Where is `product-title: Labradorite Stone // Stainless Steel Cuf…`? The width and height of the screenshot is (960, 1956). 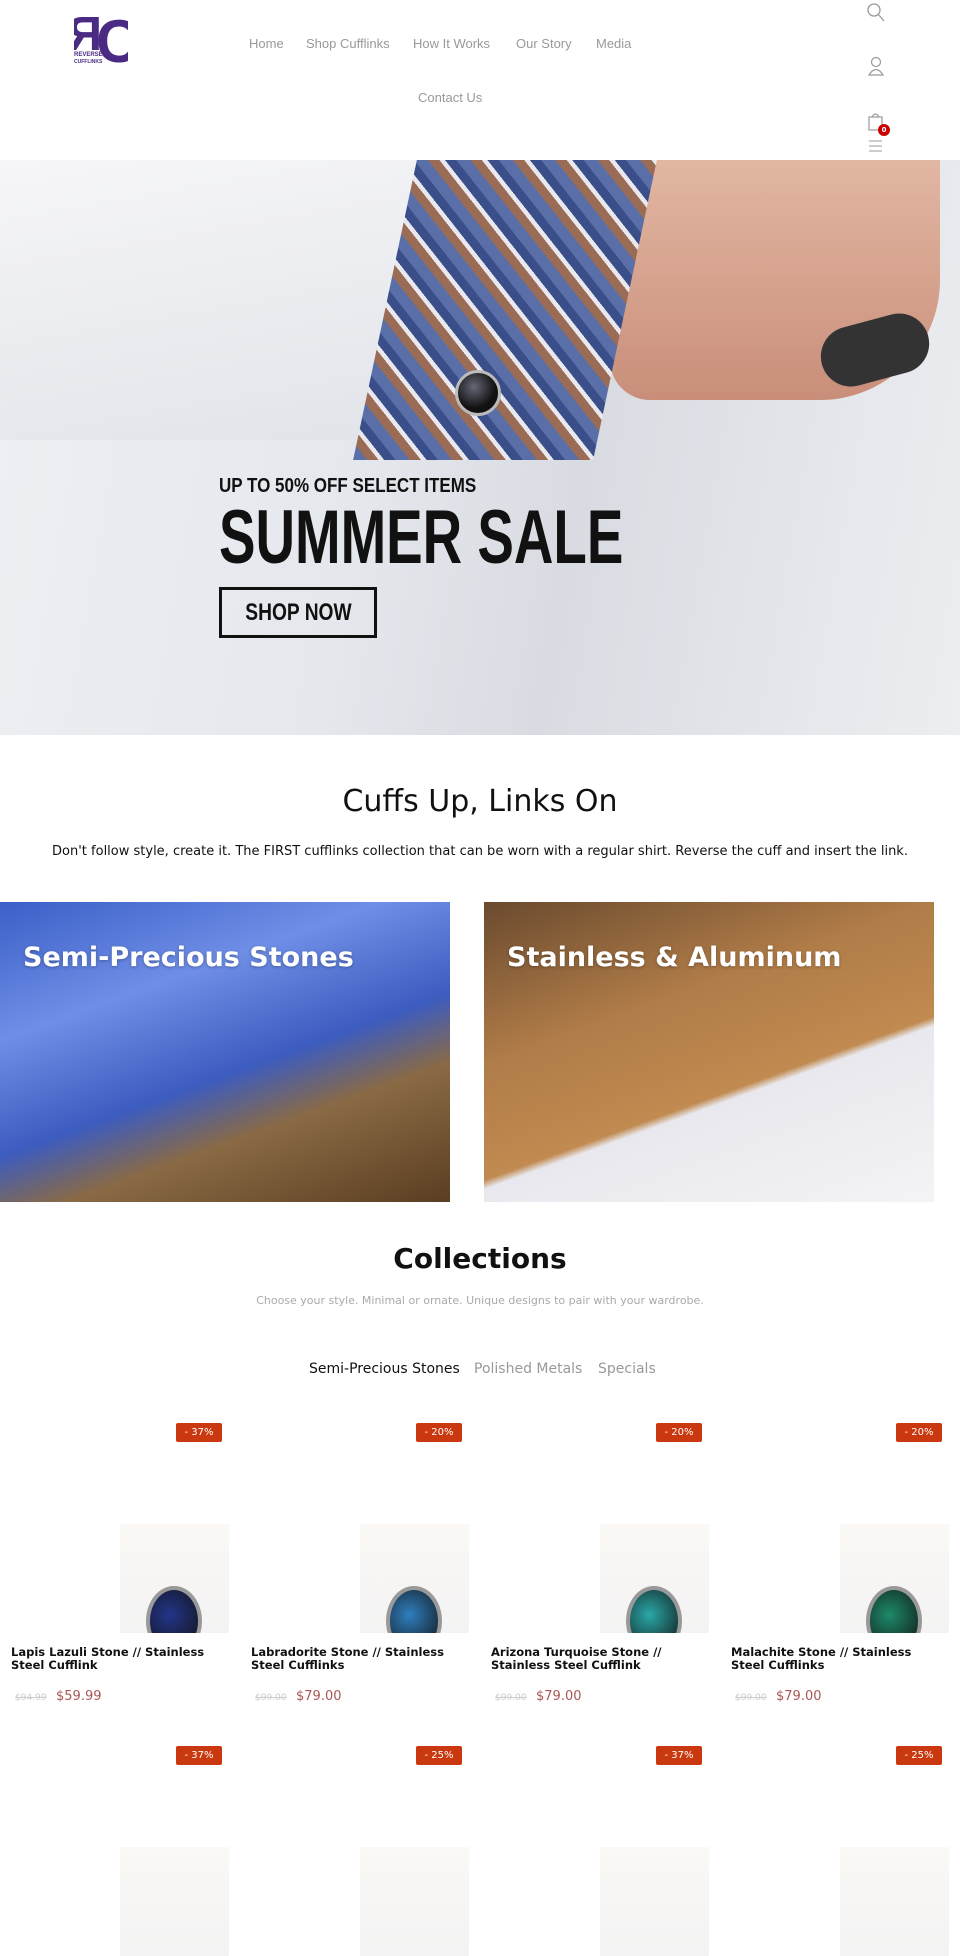
product-title: Labradorite Stone // Stainless Steel Cuf… is located at coordinates (356, 1659).